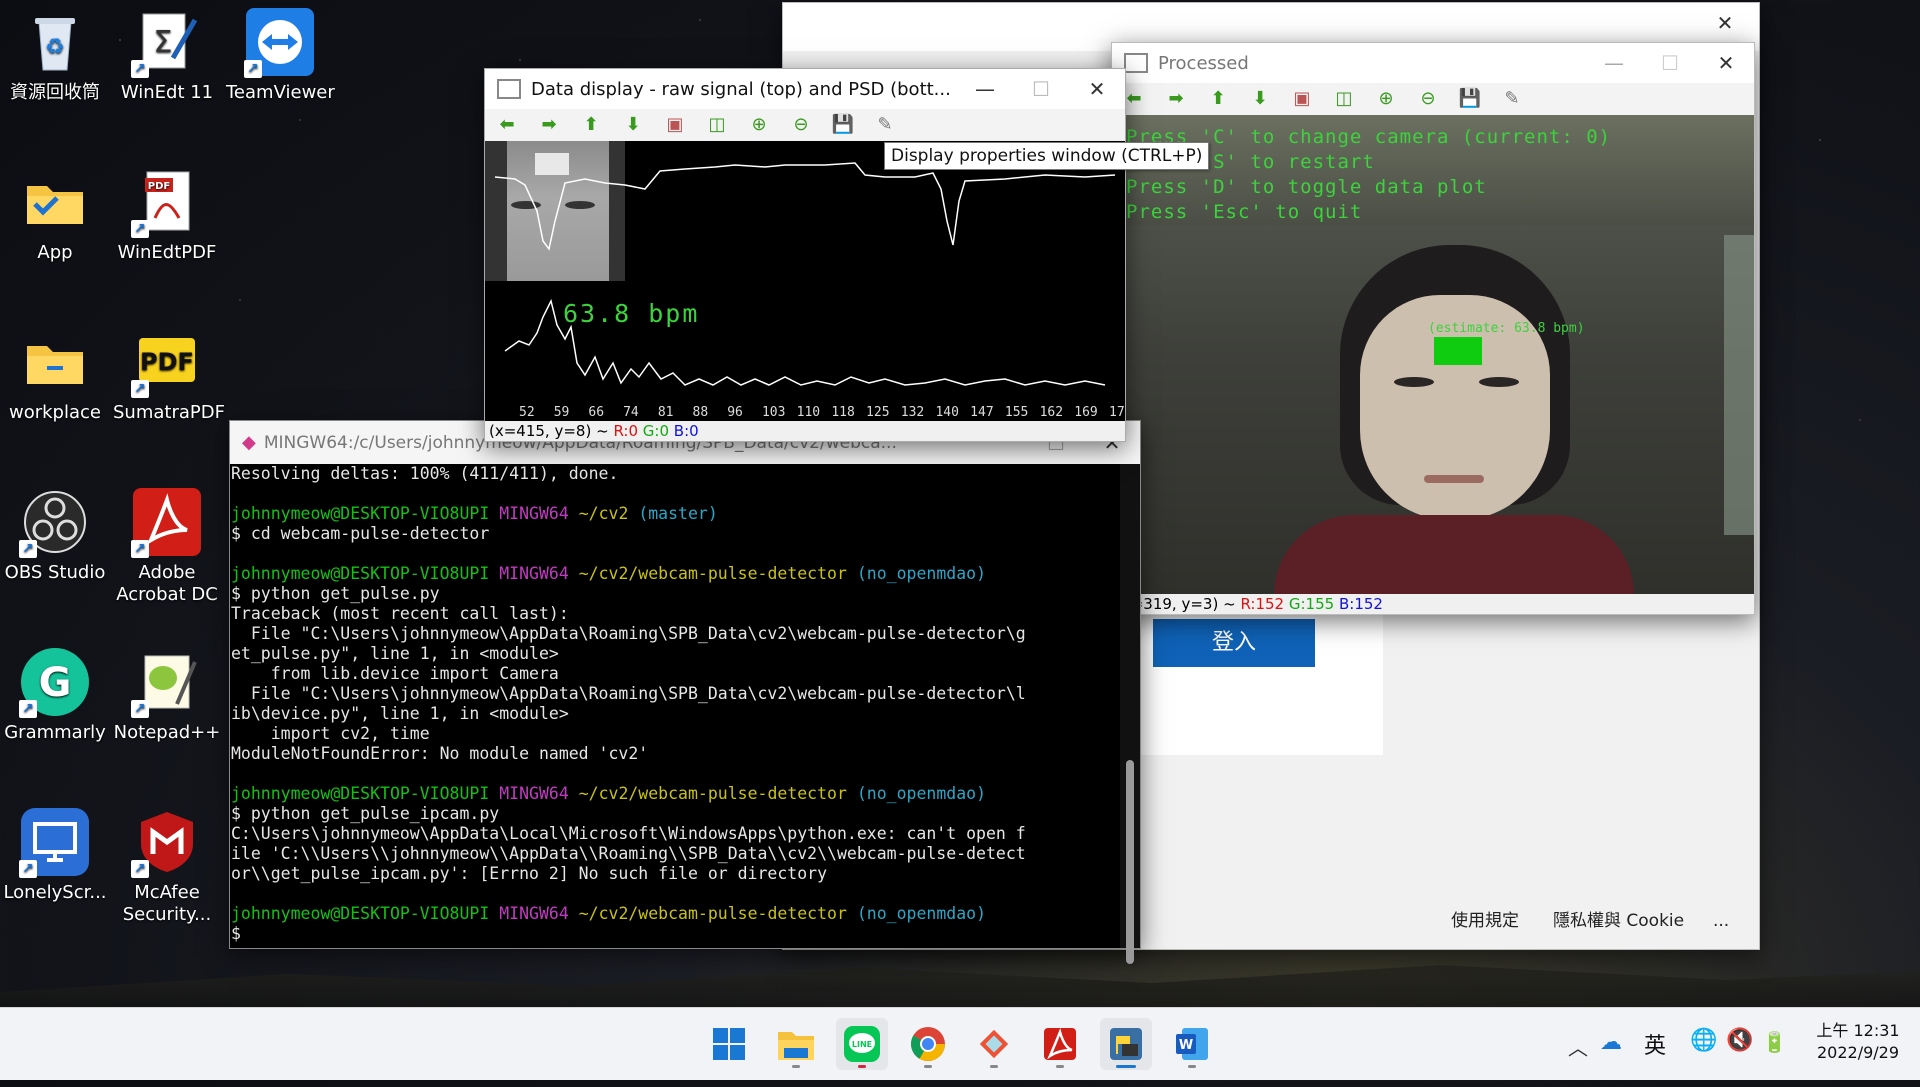 The height and width of the screenshot is (1087, 1920). I want to click on file-explorer-icon, so click(796, 1044).